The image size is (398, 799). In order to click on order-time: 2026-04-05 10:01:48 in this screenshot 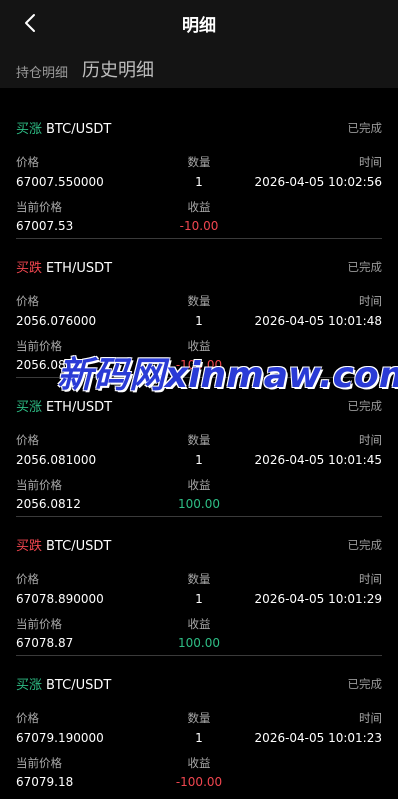, I will do `click(318, 321)`.